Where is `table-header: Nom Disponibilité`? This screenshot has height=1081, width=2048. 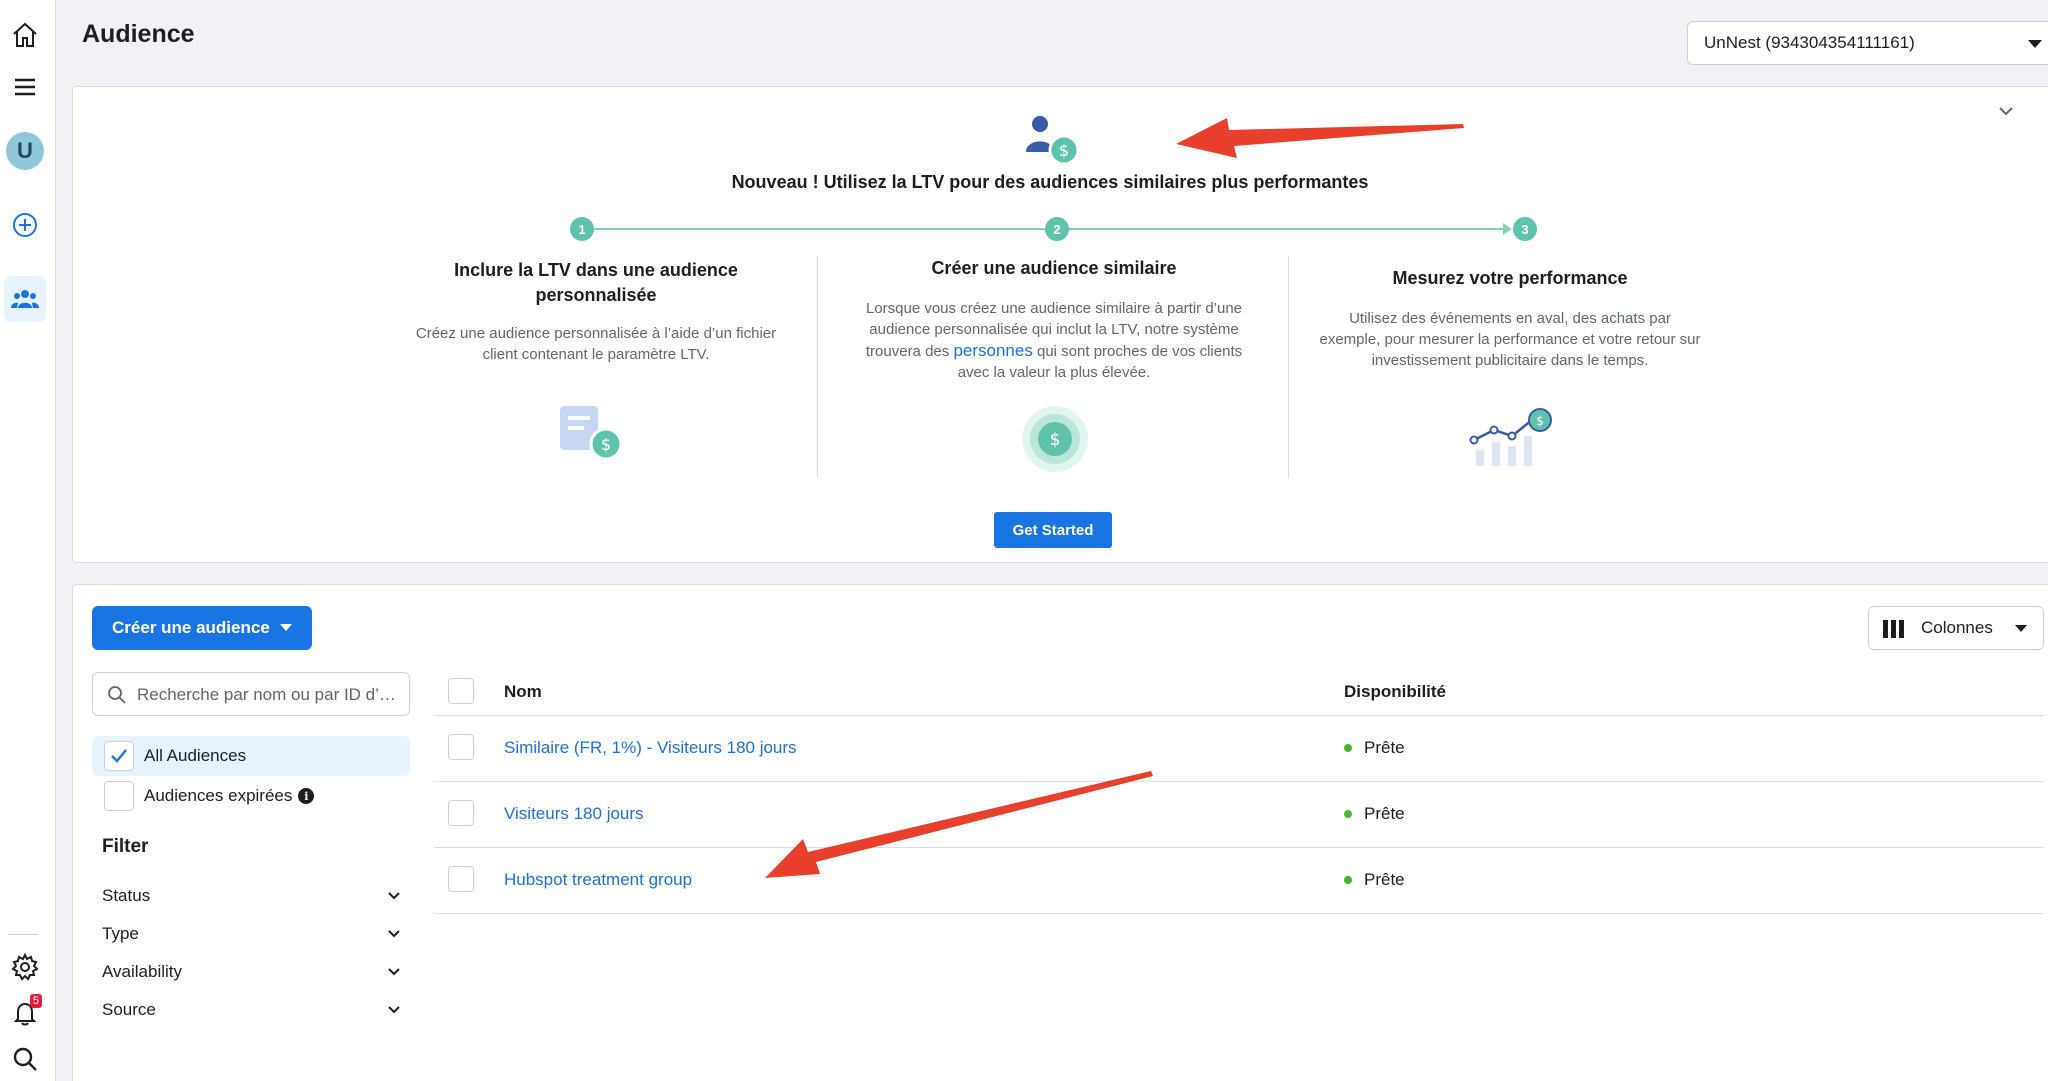 table-header: Nom Disponibilité is located at coordinates (1239, 693).